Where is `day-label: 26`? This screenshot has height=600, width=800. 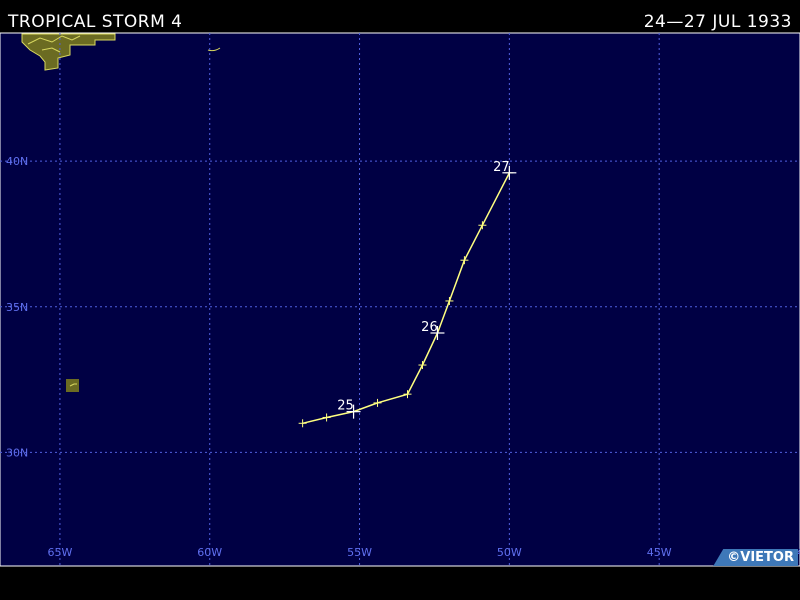 day-label: 26 is located at coordinates (429, 327).